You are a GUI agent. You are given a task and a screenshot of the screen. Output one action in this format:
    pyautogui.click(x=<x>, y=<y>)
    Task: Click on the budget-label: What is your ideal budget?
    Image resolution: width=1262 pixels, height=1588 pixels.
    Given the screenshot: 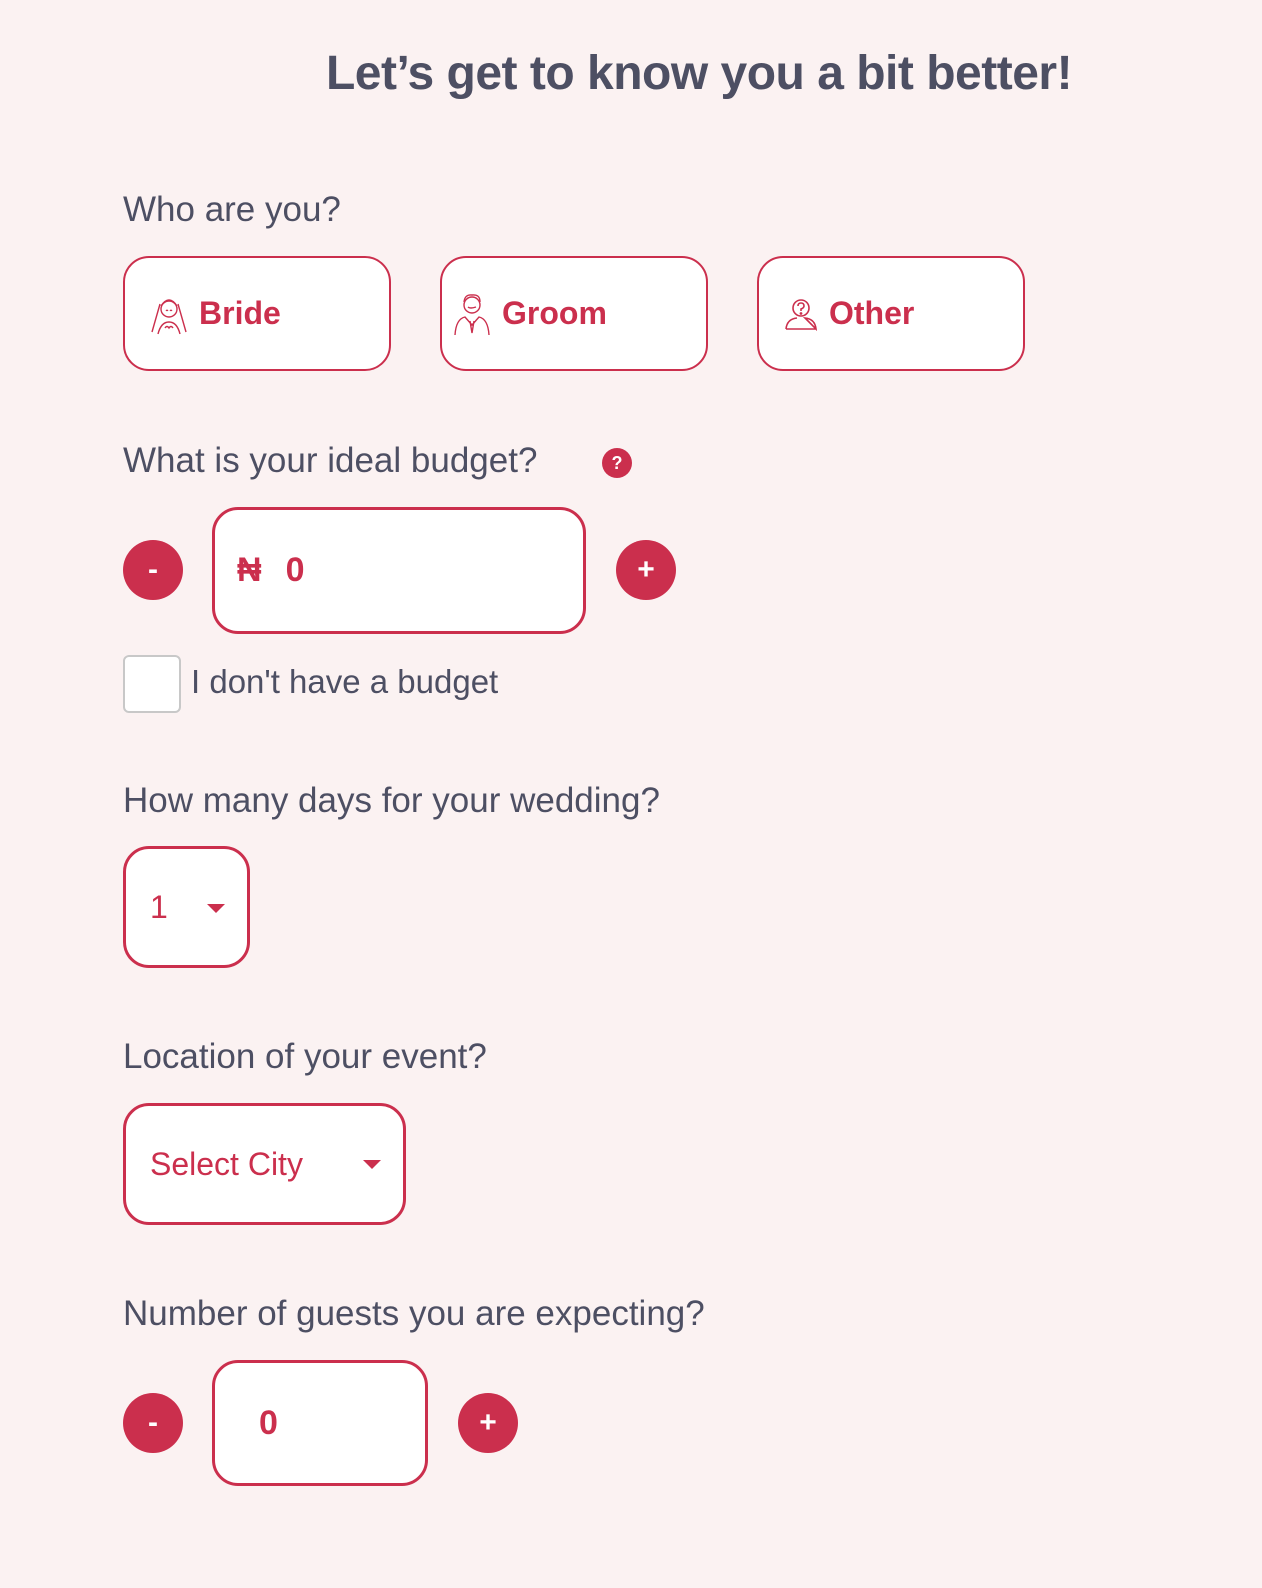 What is the action you would take?
    pyautogui.click(x=330, y=460)
    